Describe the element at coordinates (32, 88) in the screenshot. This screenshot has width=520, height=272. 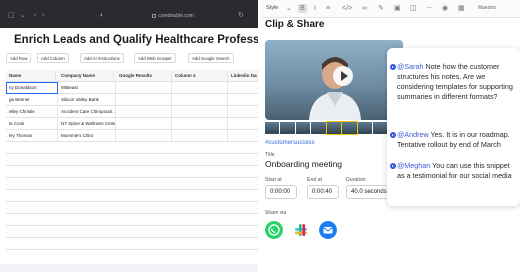
I see `table-cell: ny Donaldson` at that location.